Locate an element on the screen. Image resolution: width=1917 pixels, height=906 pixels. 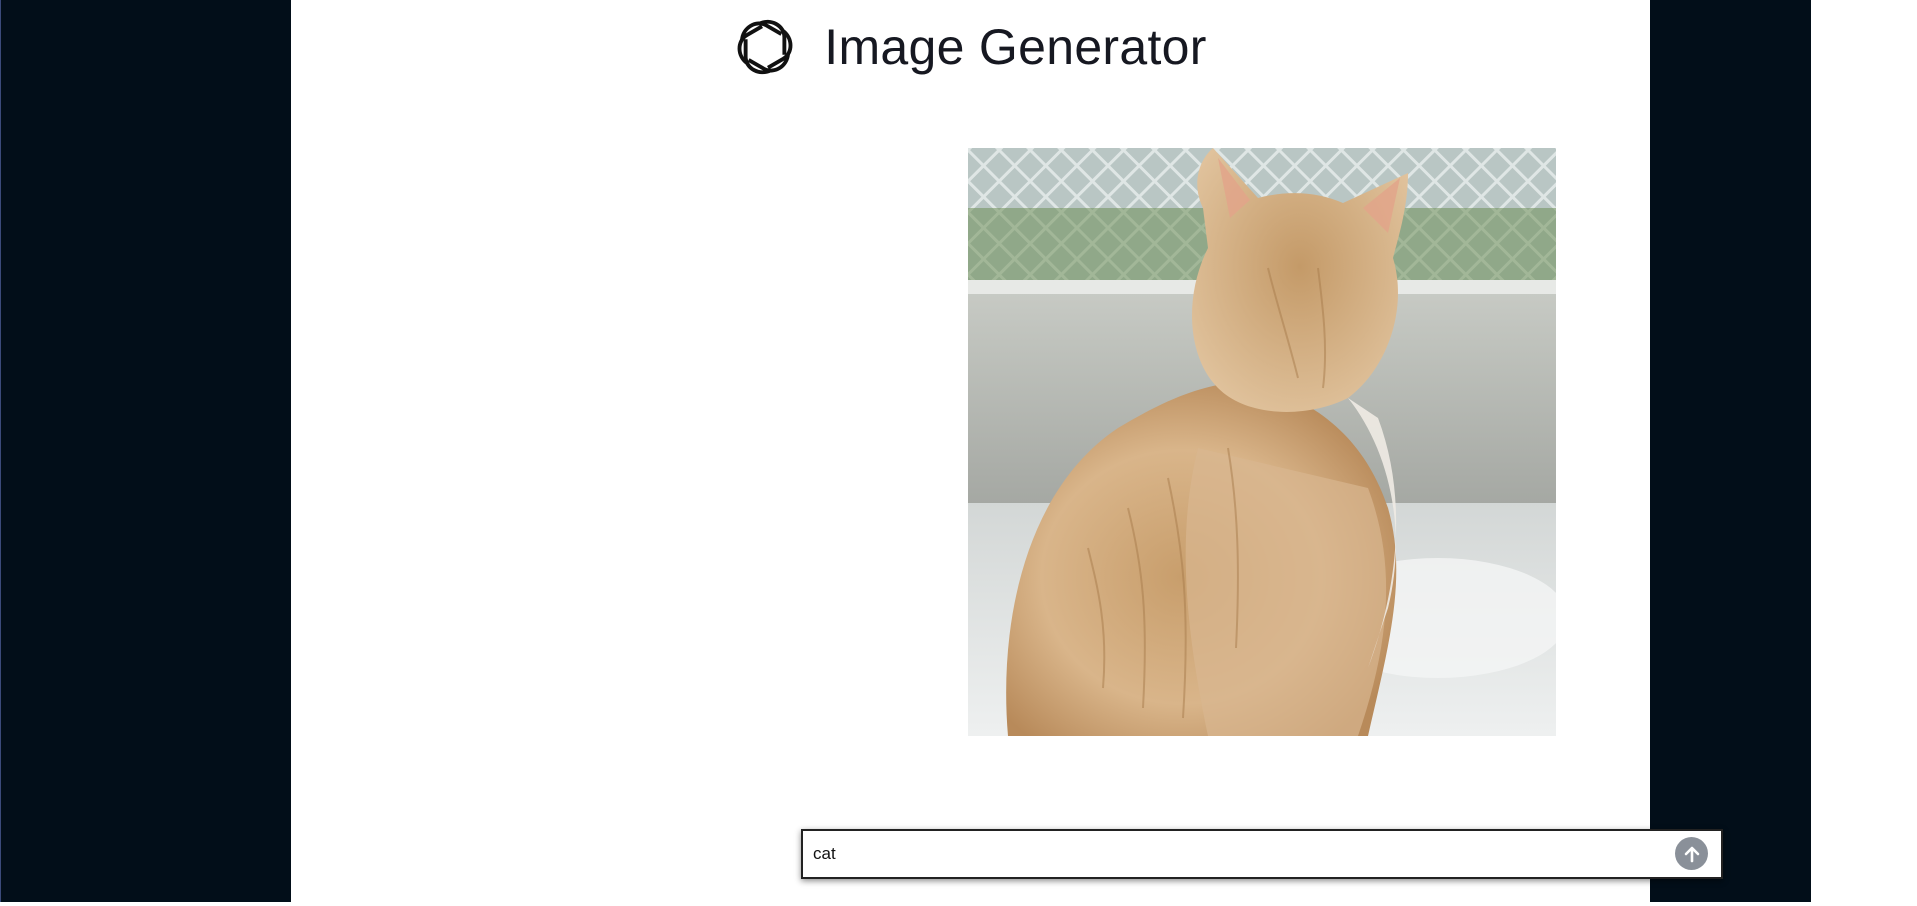
header: Image Generator is located at coordinates (971, 47).